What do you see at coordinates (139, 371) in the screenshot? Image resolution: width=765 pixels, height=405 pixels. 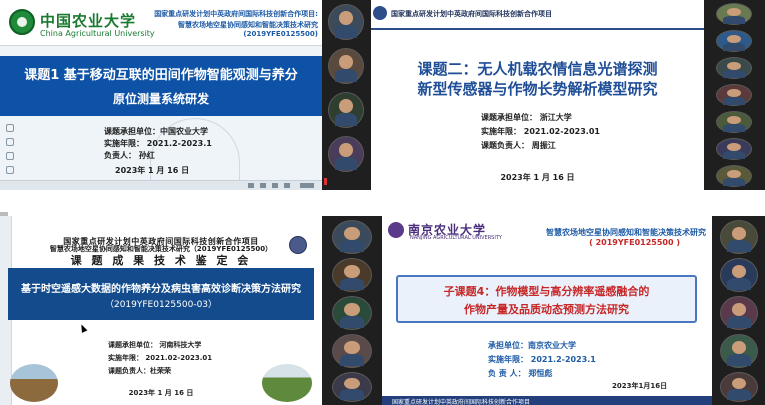 I see `leader-text: 课题负责人：杜荣荣` at bounding box center [139, 371].